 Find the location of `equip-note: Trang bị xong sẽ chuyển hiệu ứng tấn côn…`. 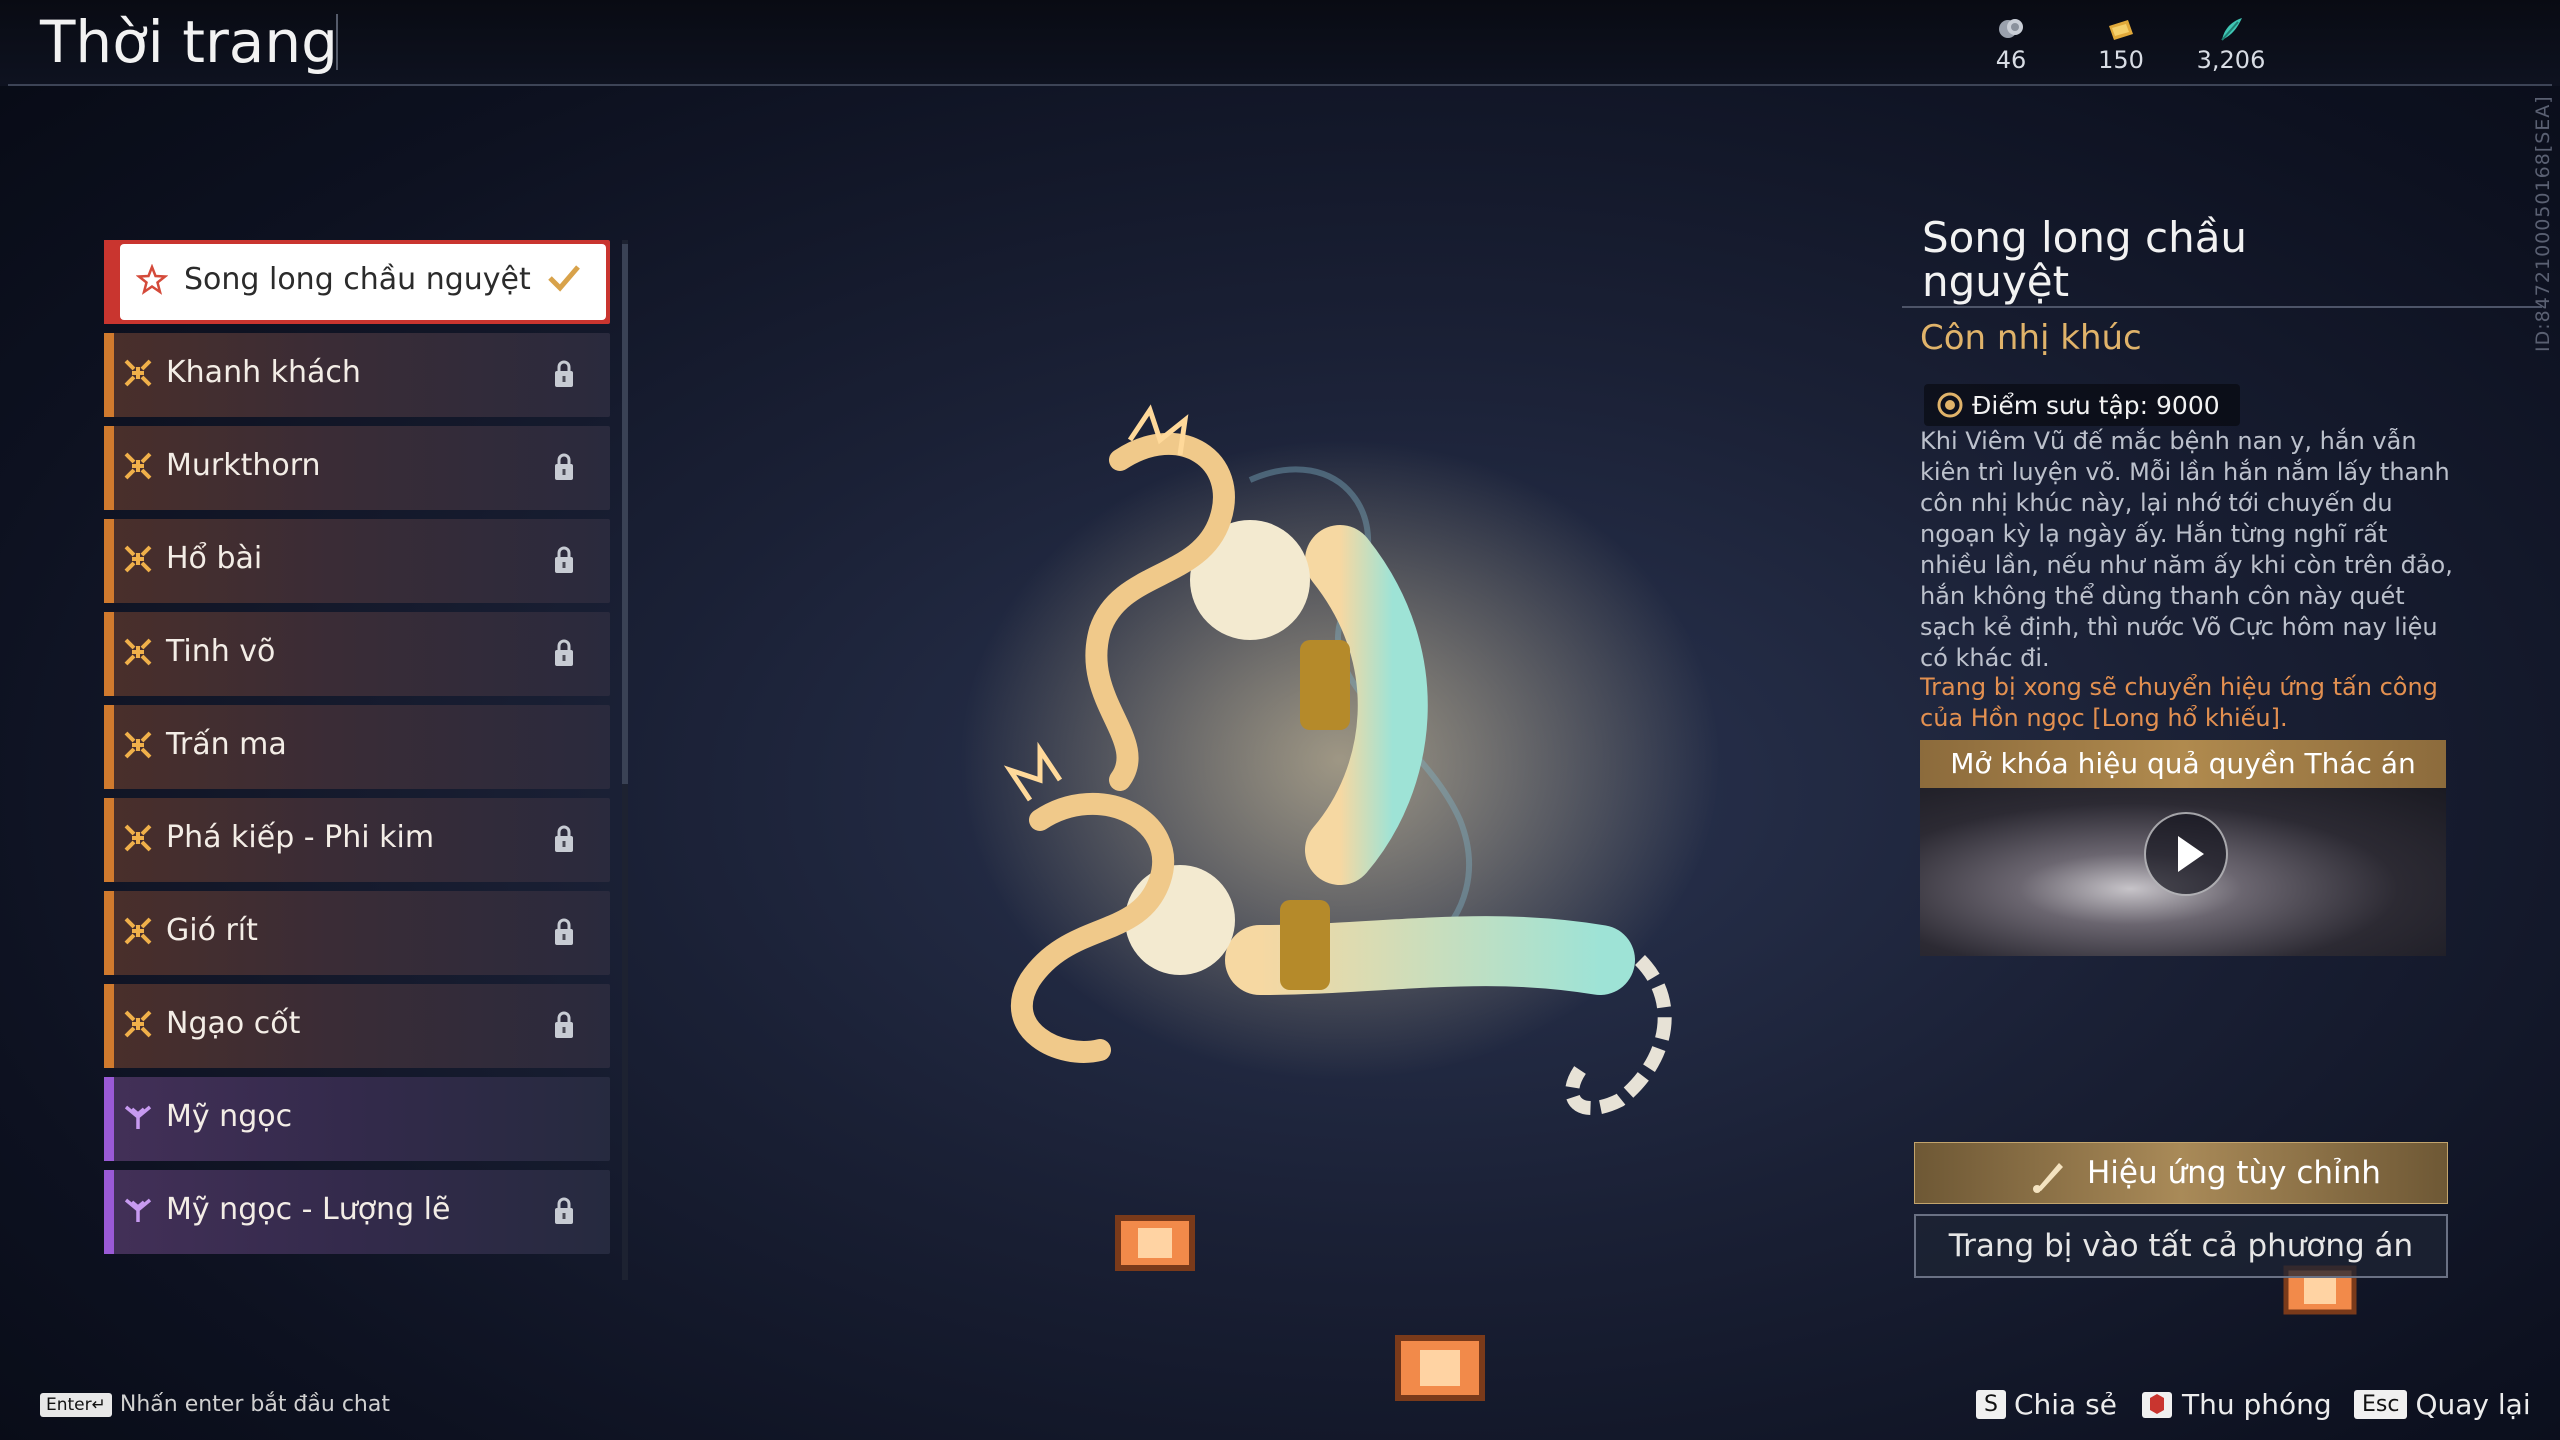

equip-note: Trang bị xong sẽ chuyển hiệu ứng tấn côn… is located at coordinates (2179, 702).